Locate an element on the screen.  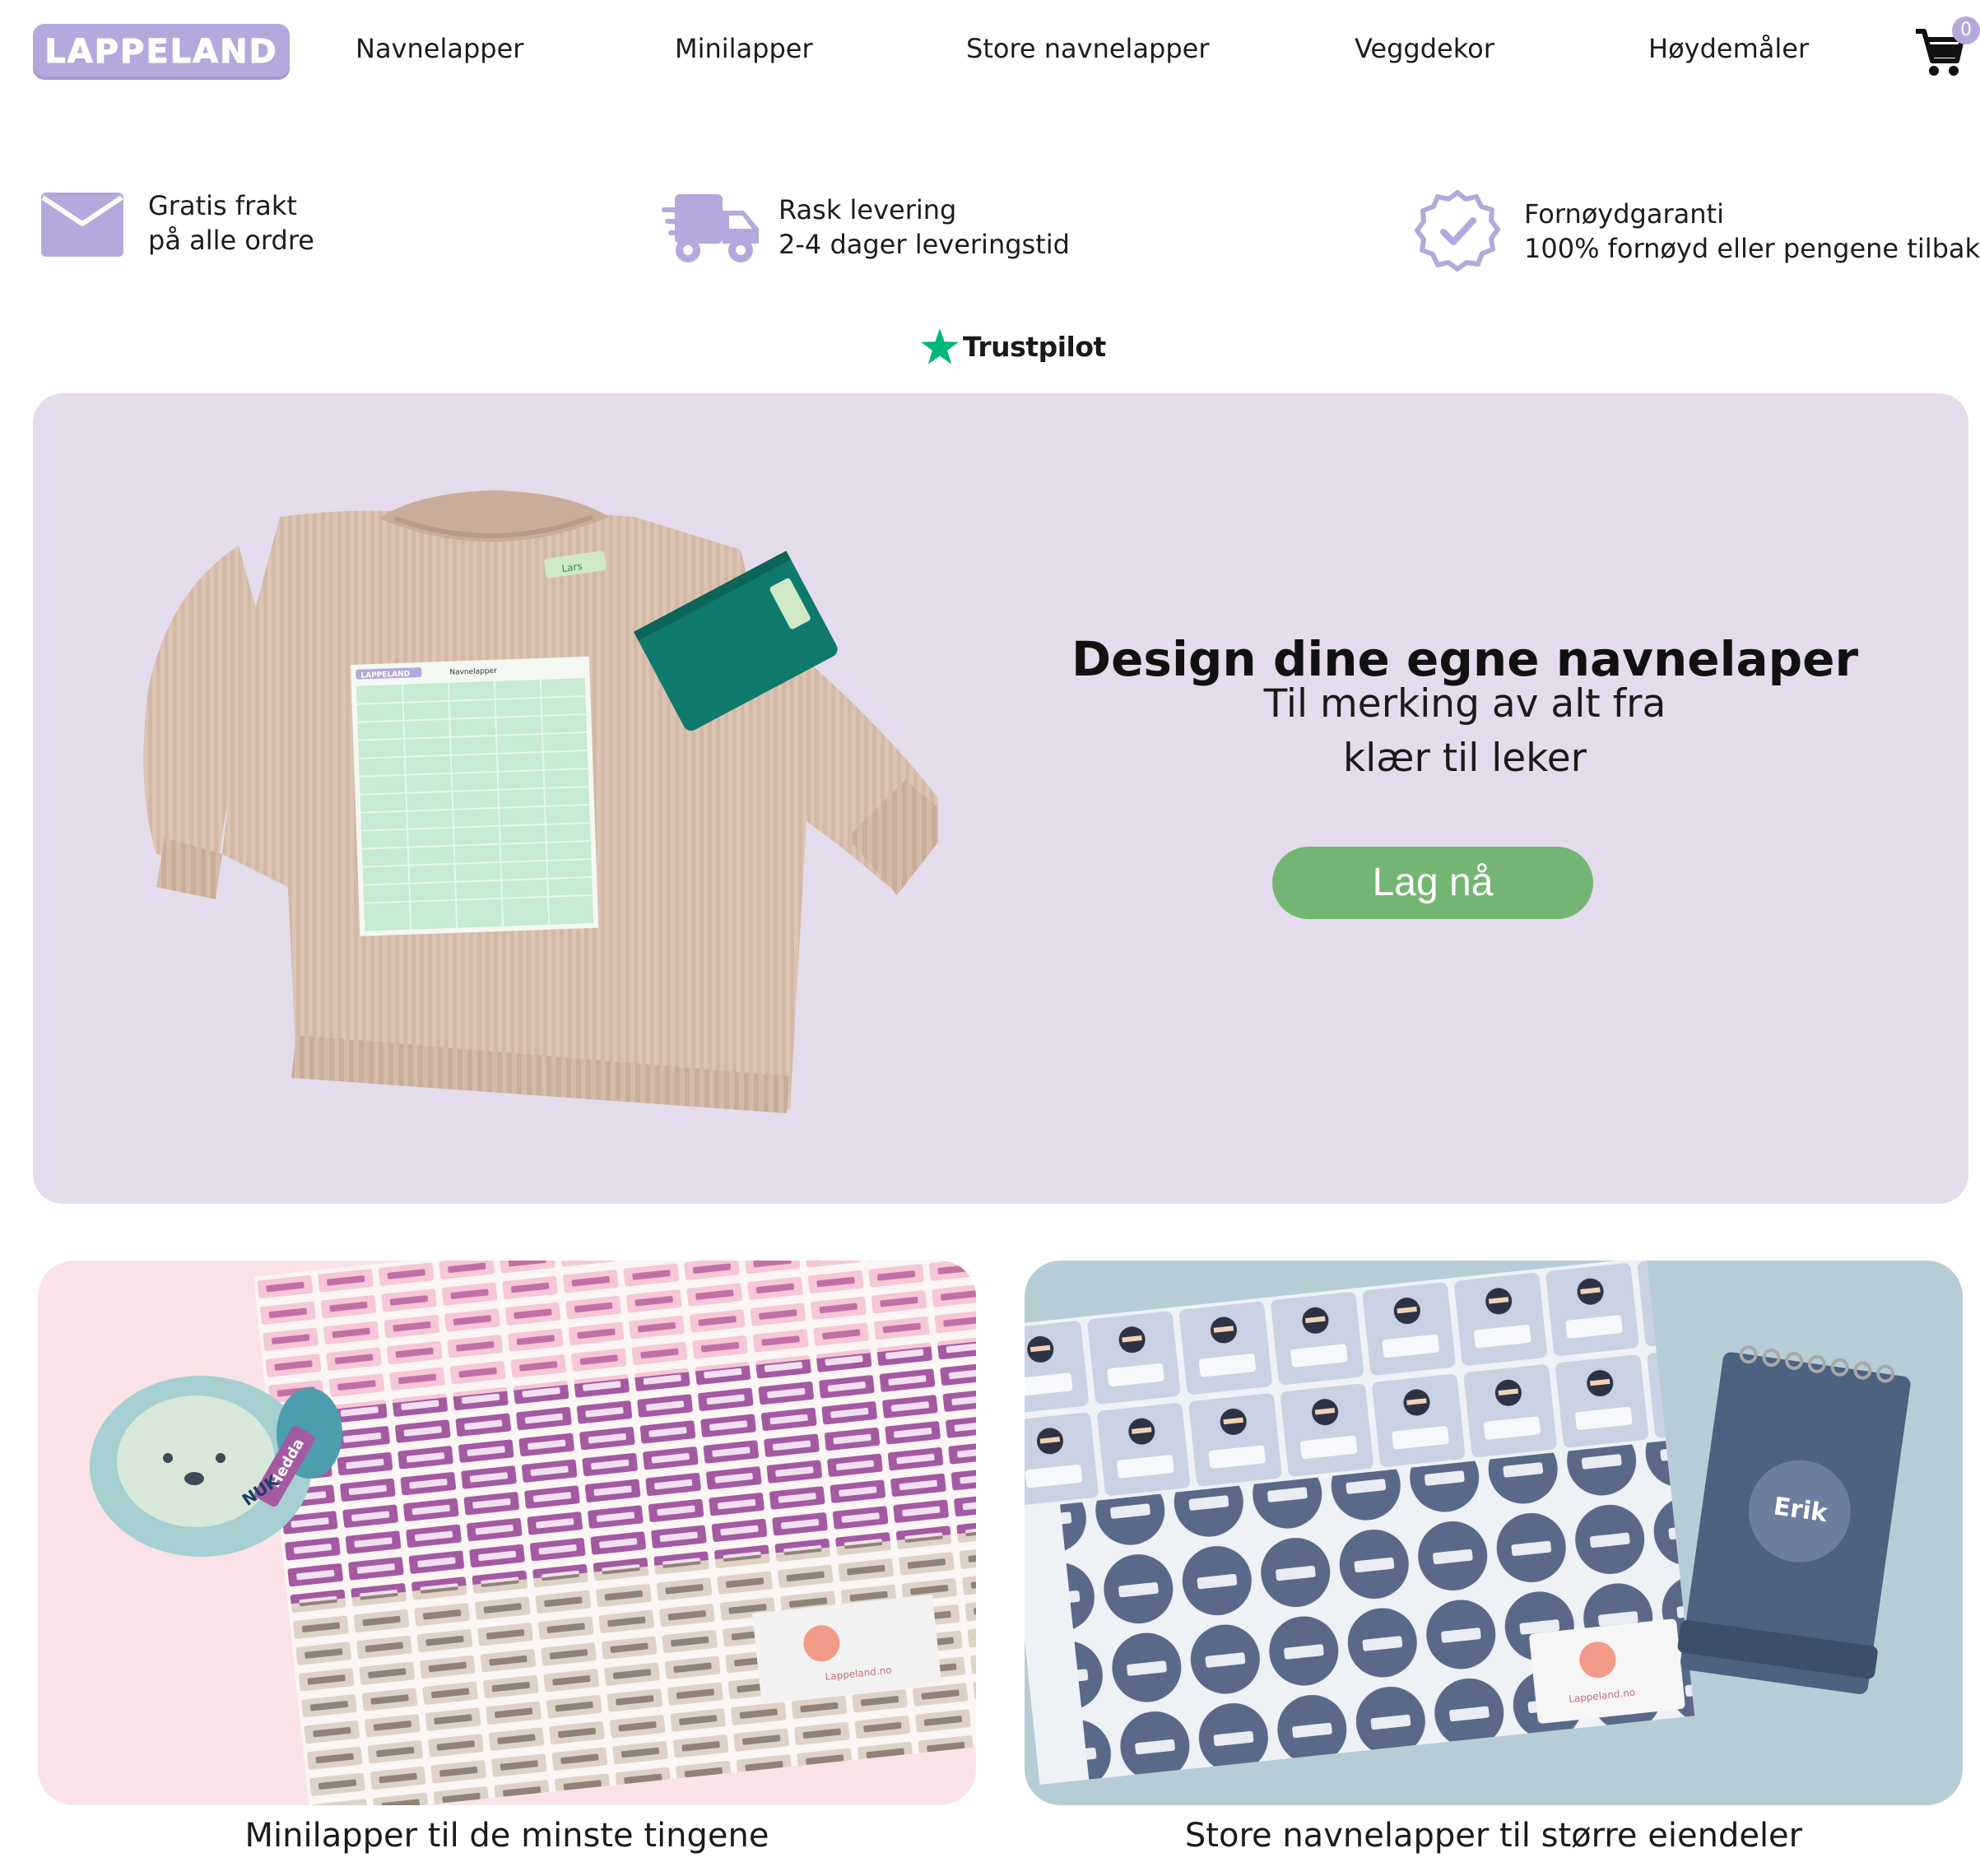
badge-check-icon is located at coordinates (1457, 231).